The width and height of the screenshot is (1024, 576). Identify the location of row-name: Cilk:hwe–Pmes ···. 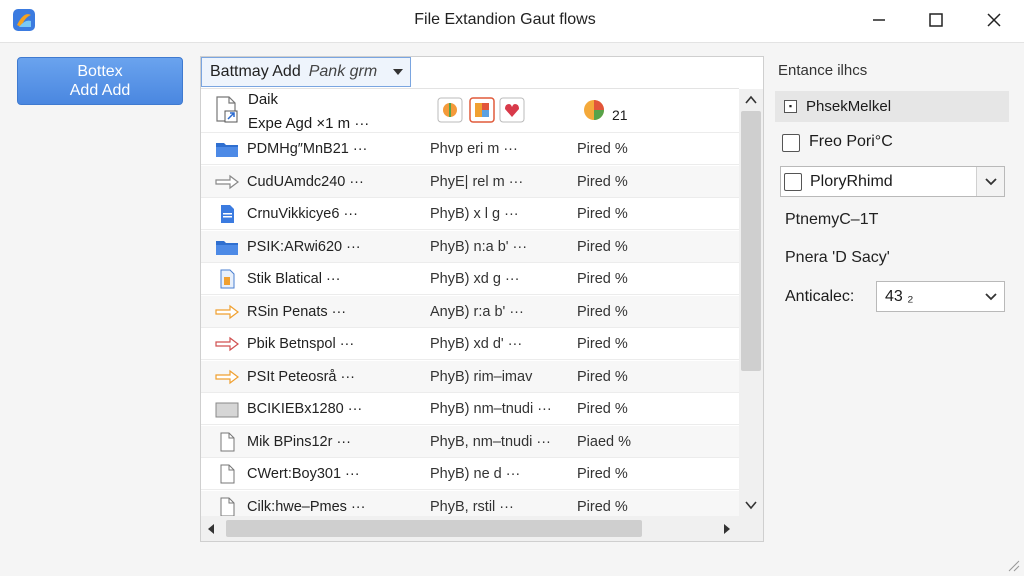
(306, 506).